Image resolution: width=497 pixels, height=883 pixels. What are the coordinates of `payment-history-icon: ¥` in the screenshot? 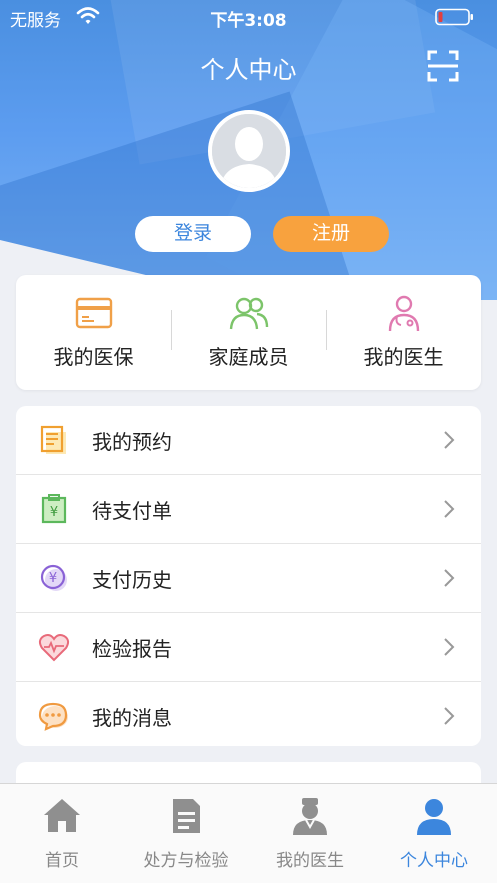 It's located at (53, 577).